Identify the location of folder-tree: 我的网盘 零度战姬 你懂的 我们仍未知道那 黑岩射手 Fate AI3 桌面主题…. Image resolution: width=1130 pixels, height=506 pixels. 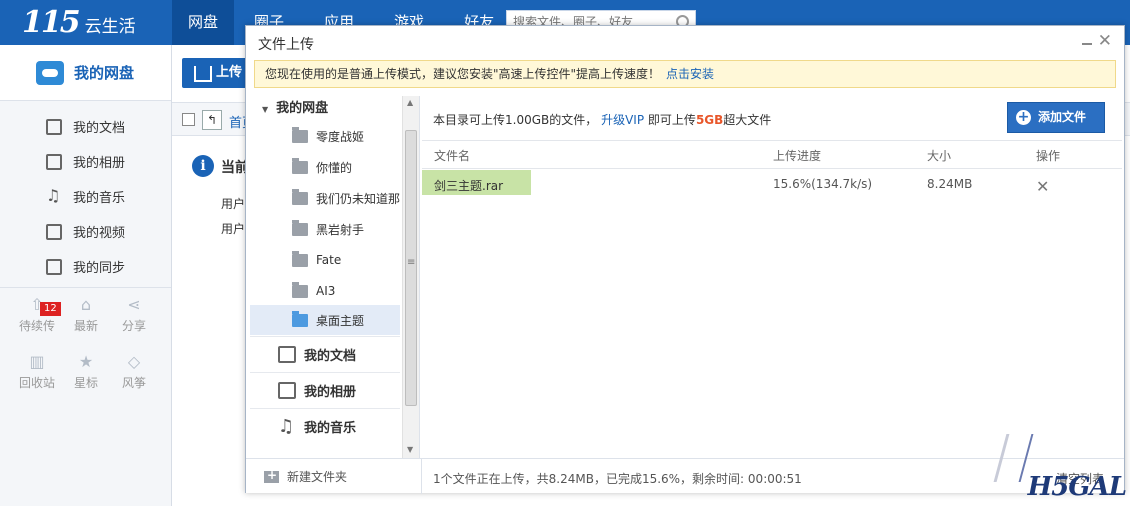
(335, 277).